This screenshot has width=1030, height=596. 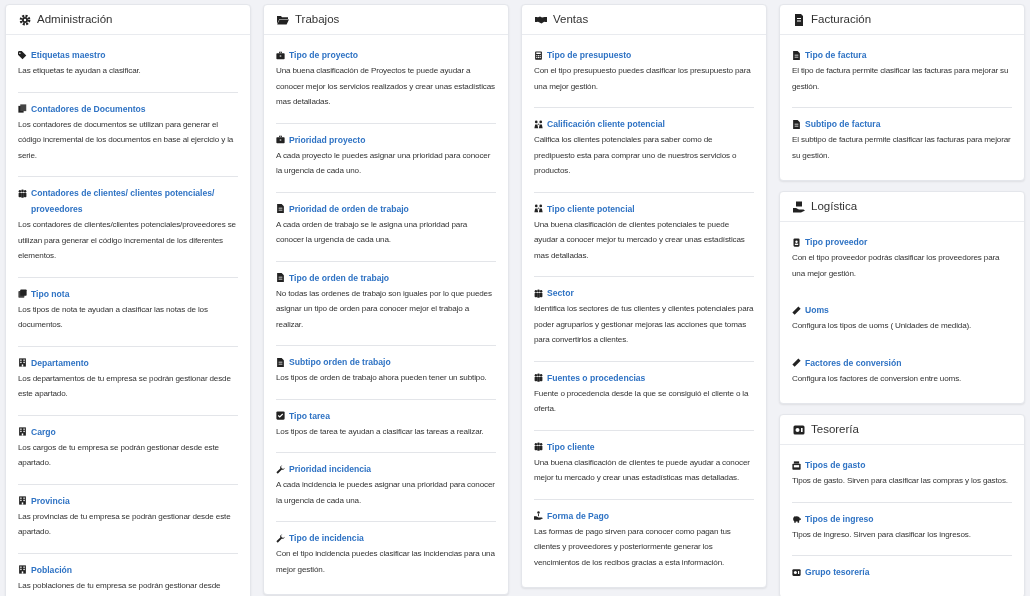 What do you see at coordinates (75, 19) in the screenshot?
I see `section-title: Administración` at bounding box center [75, 19].